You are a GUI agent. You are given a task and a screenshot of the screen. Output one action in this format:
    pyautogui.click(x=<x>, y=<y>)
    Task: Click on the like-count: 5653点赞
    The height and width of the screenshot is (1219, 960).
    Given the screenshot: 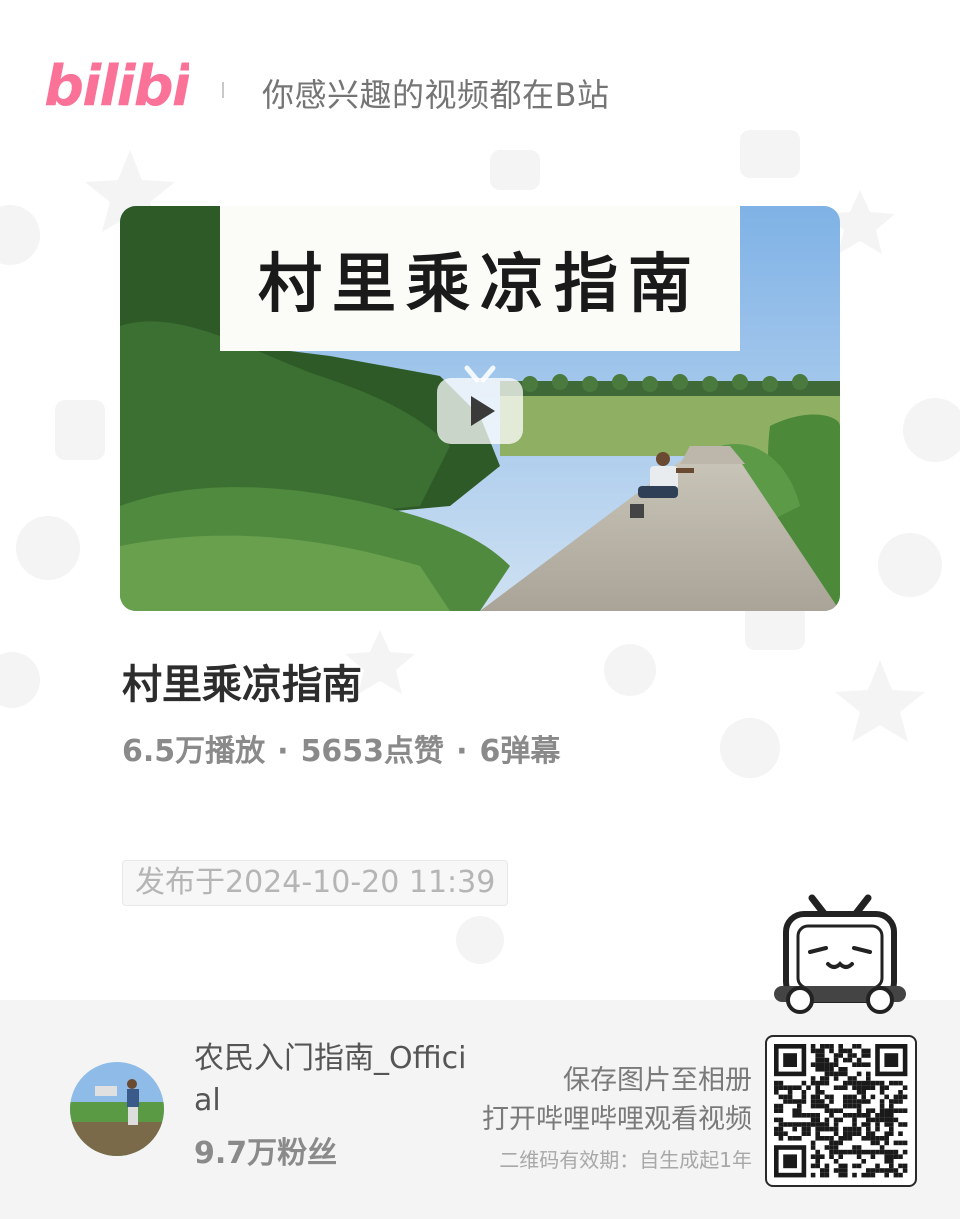 What is the action you would take?
    pyautogui.click(x=372, y=751)
    